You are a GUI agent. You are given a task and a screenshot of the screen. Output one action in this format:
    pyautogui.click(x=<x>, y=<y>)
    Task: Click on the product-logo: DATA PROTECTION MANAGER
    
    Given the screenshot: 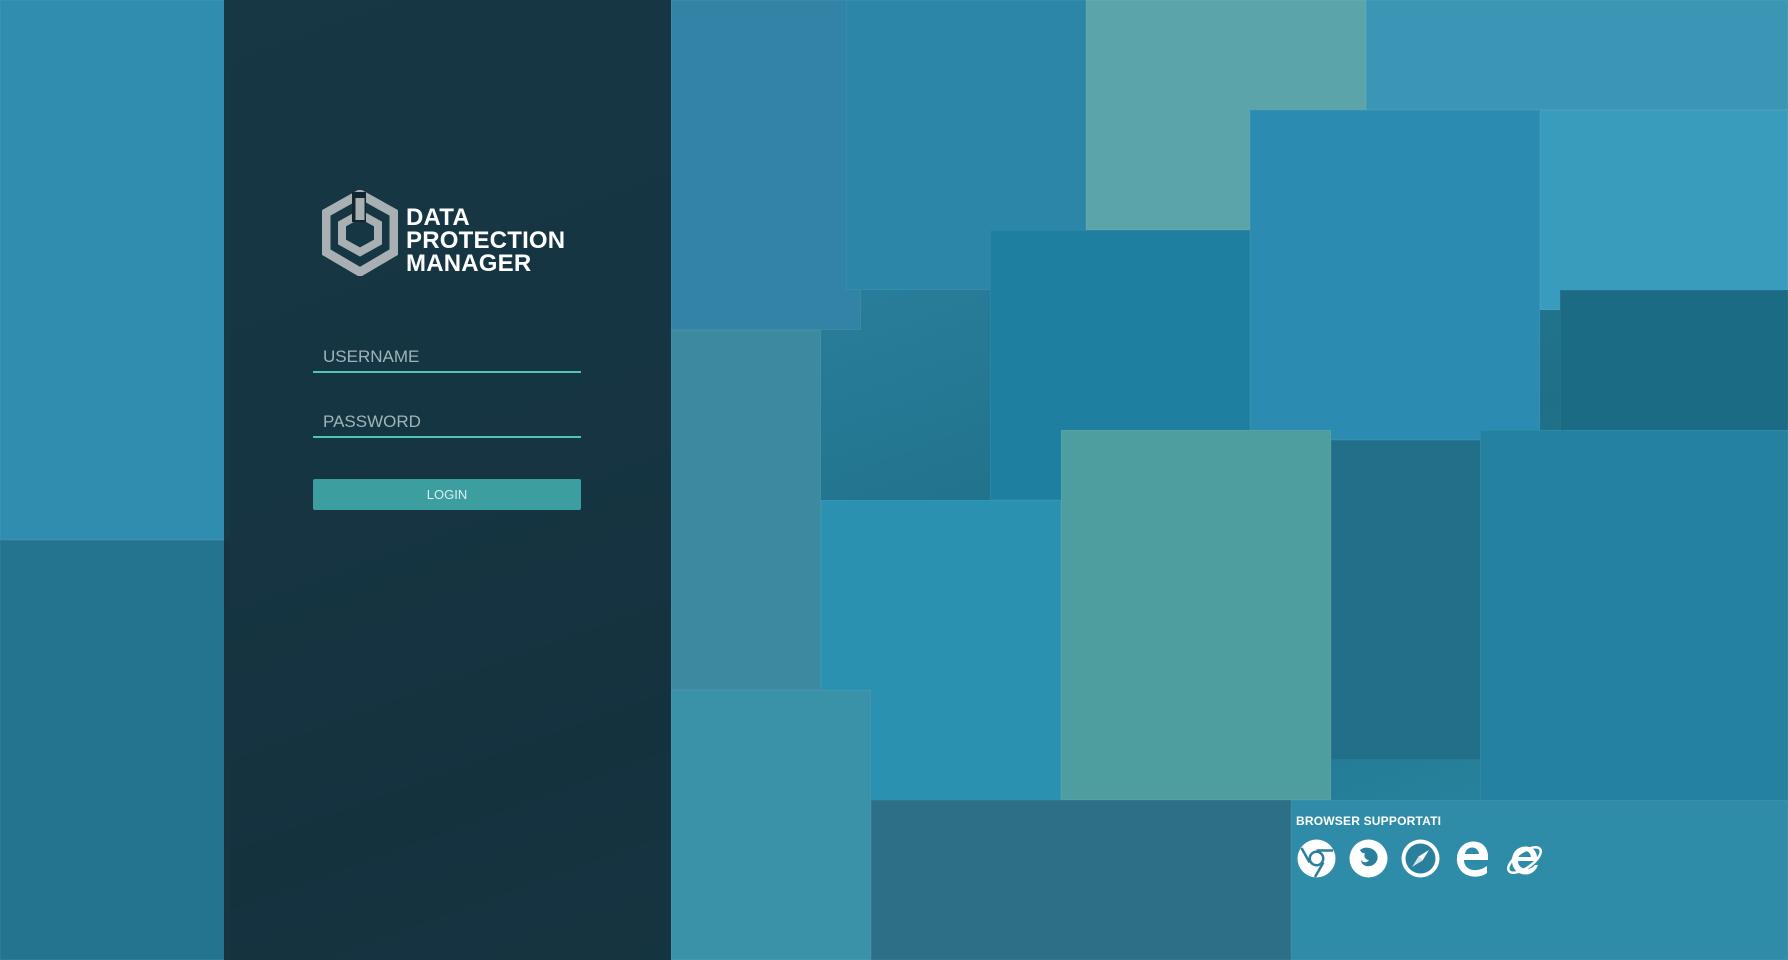 What is the action you would take?
    pyautogui.click(x=452, y=235)
    